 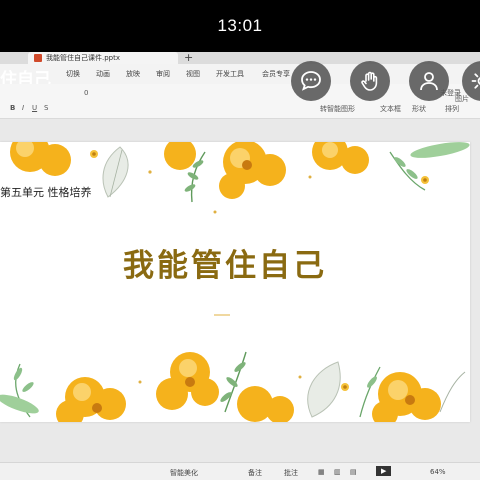 What do you see at coordinates (337, 109) in the screenshot?
I see `smart-shape-button: 转智能图形` at bounding box center [337, 109].